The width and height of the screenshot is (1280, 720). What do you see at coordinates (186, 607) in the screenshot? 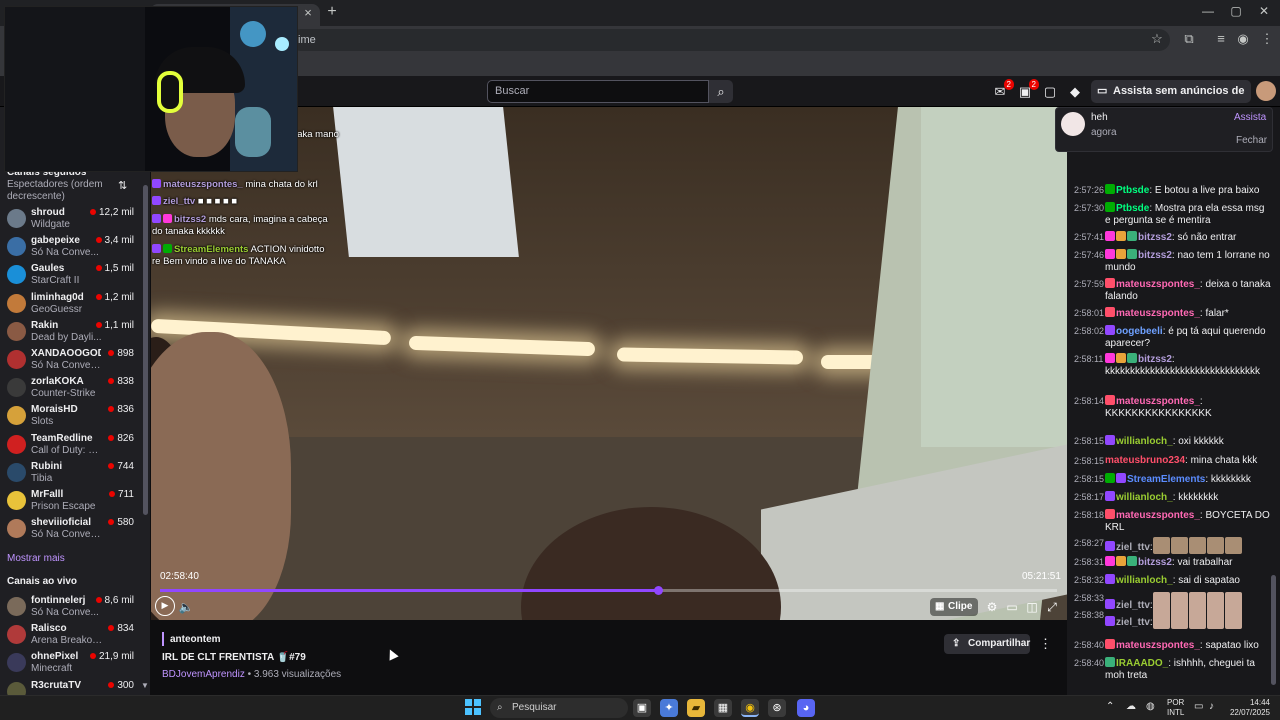
I see `volume-icon: 🔈` at bounding box center [186, 607].